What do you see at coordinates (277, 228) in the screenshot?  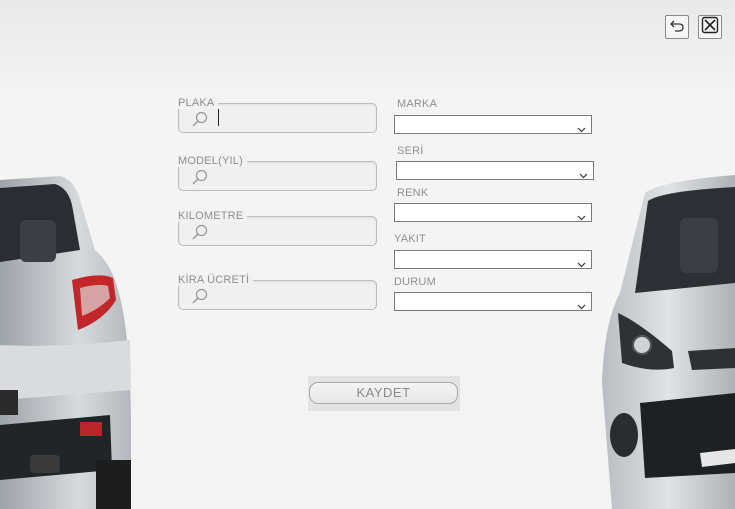 I see `kilometre-field: KILOMETRE` at bounding box center [277, 228].